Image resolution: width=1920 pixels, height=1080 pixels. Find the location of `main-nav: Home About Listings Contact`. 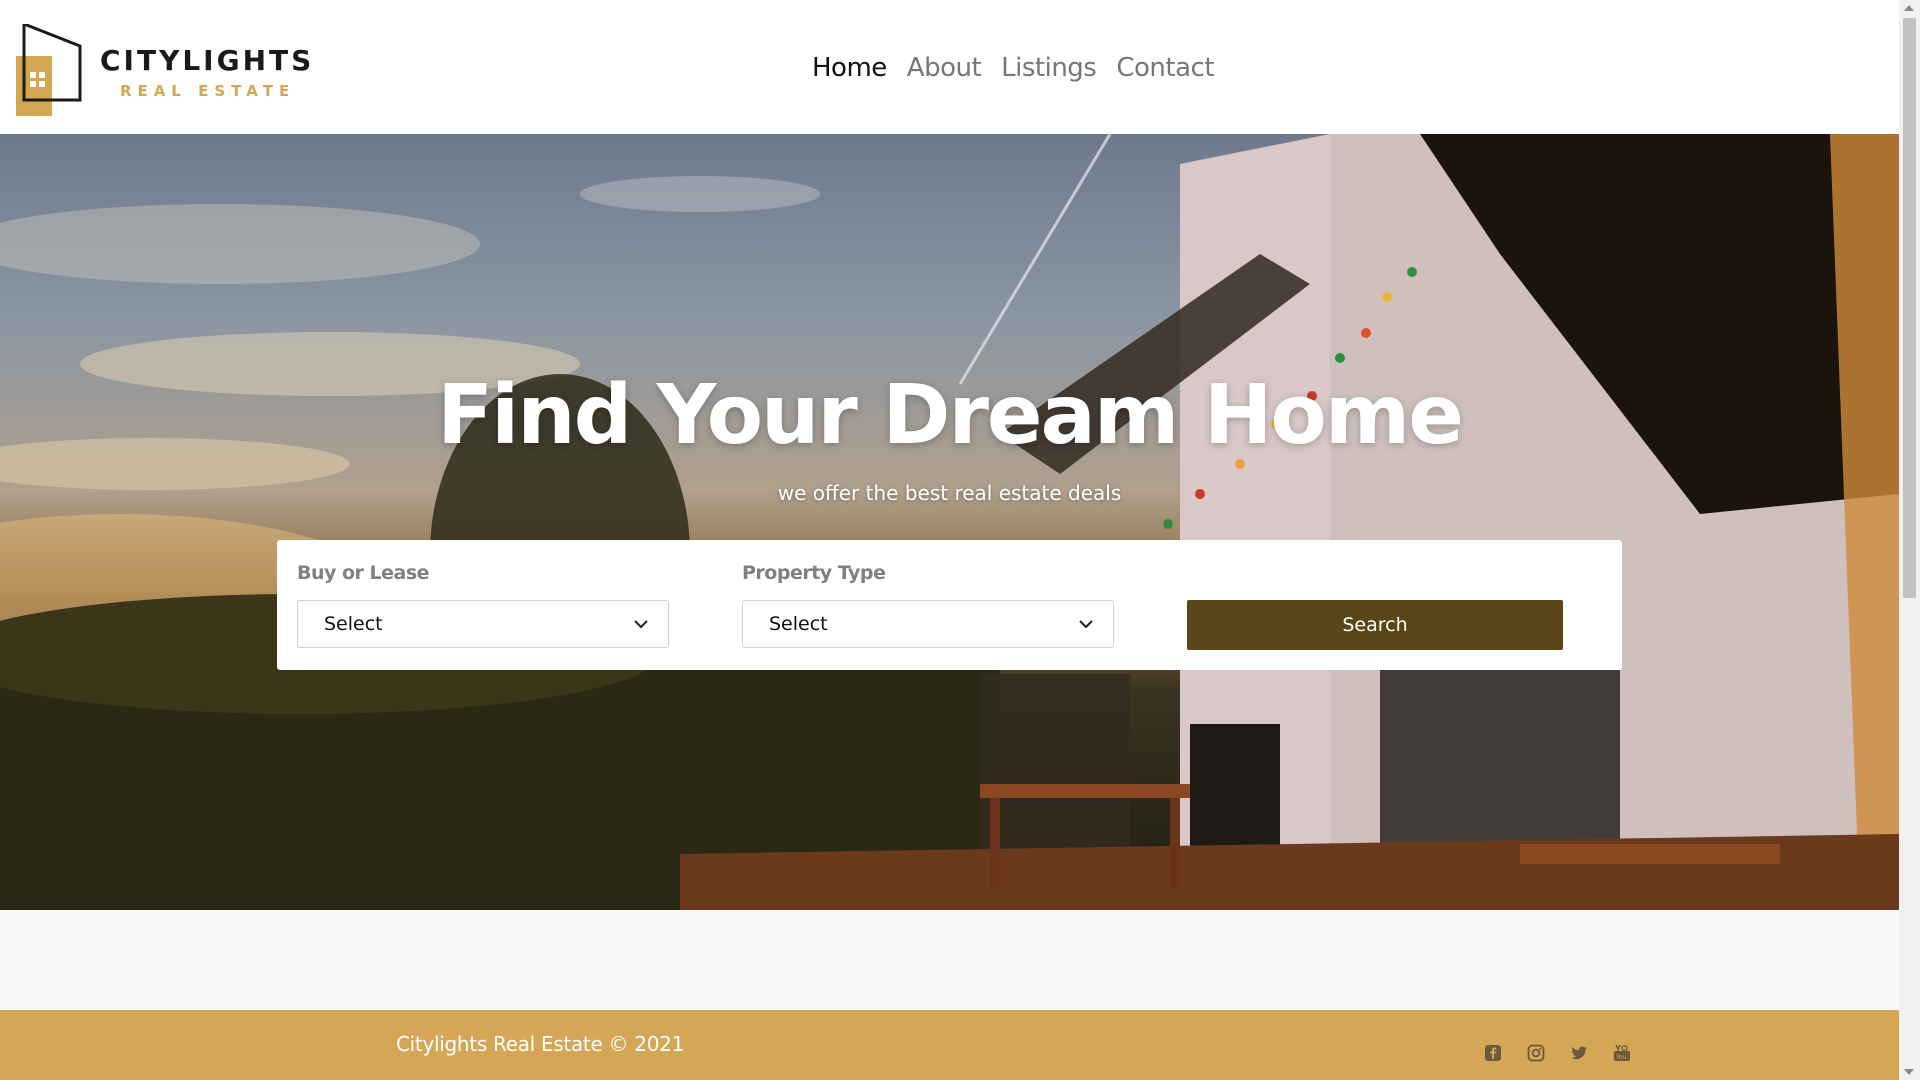

main-nav: Home About Listings Contact is located at coordinates (1013, 68).